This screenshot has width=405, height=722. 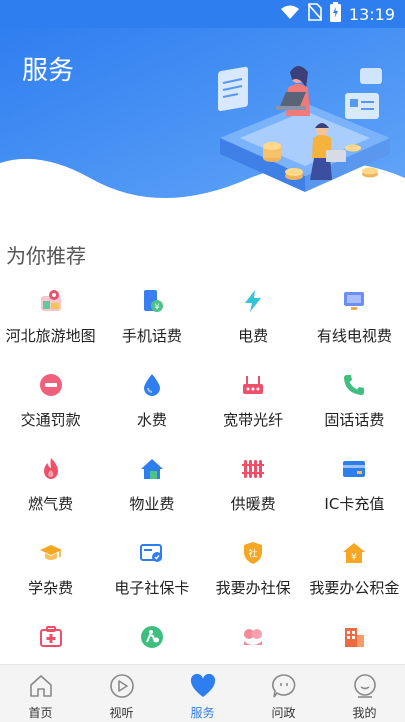 I want to click on profile-icon, so click(x=365, y=686).